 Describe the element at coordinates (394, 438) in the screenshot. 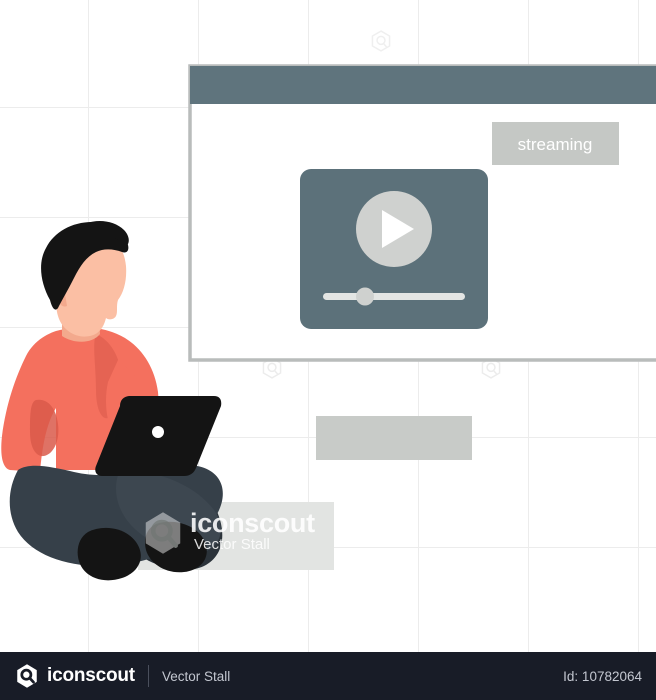

I see `content-block-middle` at that location.